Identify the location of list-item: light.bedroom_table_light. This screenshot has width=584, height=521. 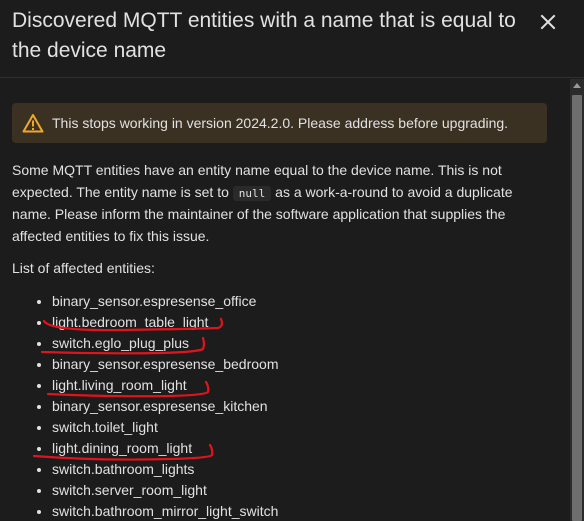
(139, 322).